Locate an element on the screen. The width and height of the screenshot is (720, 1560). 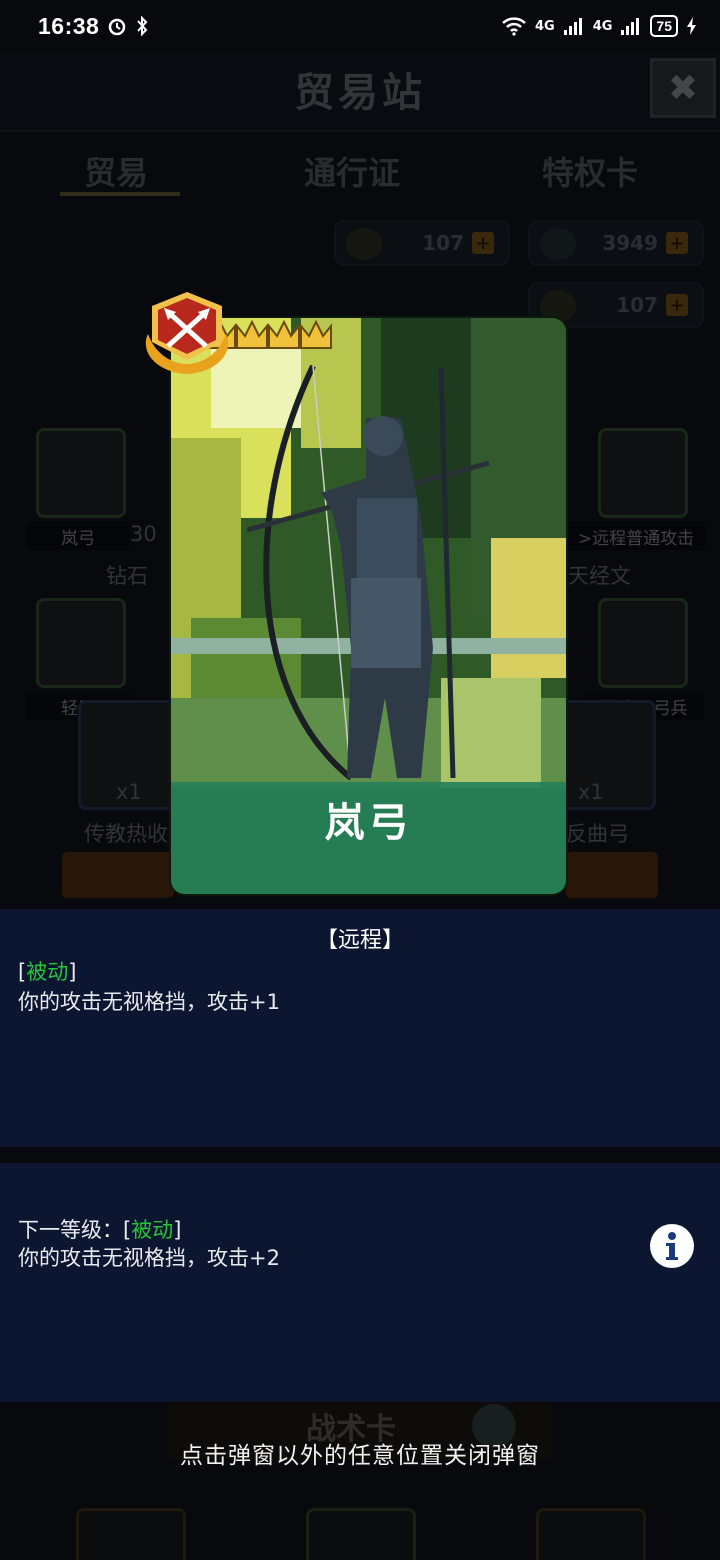
crossed-arrows-icon is located at coordinates (187, 333).